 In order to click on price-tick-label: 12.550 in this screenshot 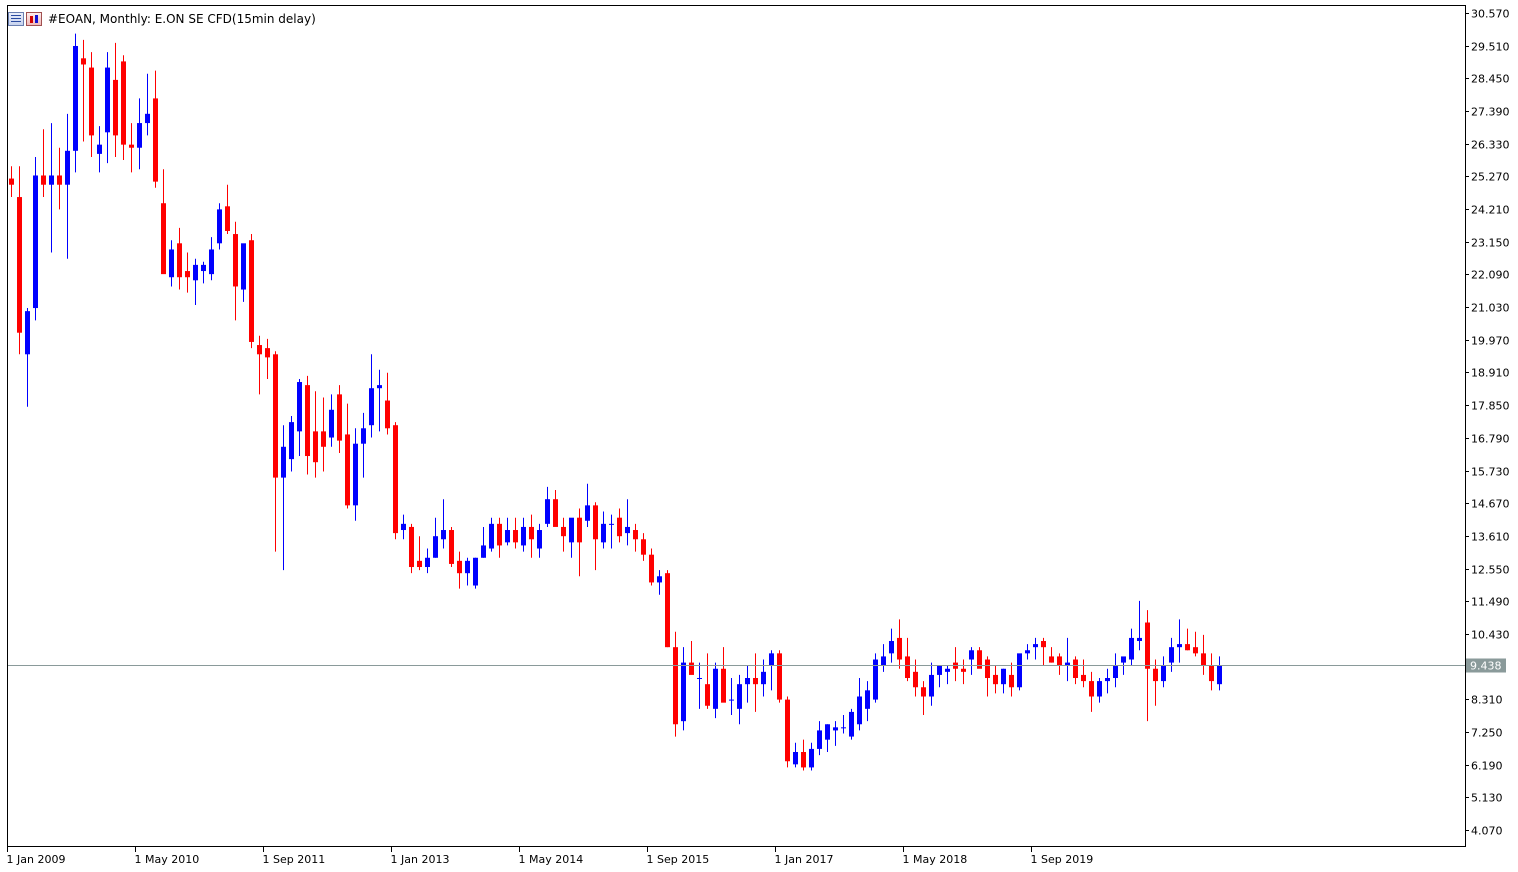, I will do `click(1490, 570)`.